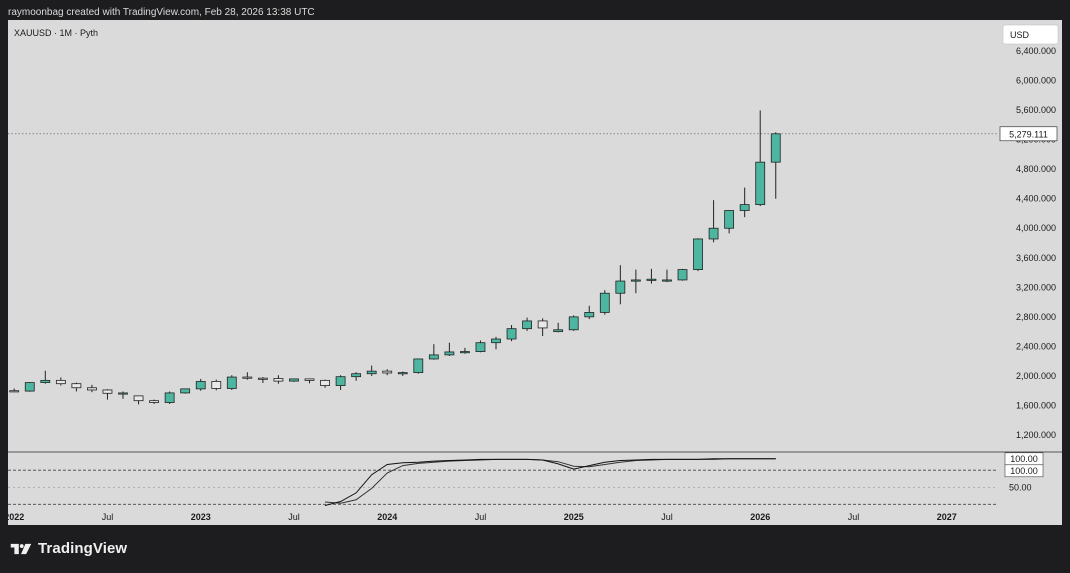 The height and width of the screenshot is (573, 1070). What do you see at coordinates (1024, 471) in the screenshot?
I see `stoch-d-label: 100.00` at bounding box center [1024, 471].